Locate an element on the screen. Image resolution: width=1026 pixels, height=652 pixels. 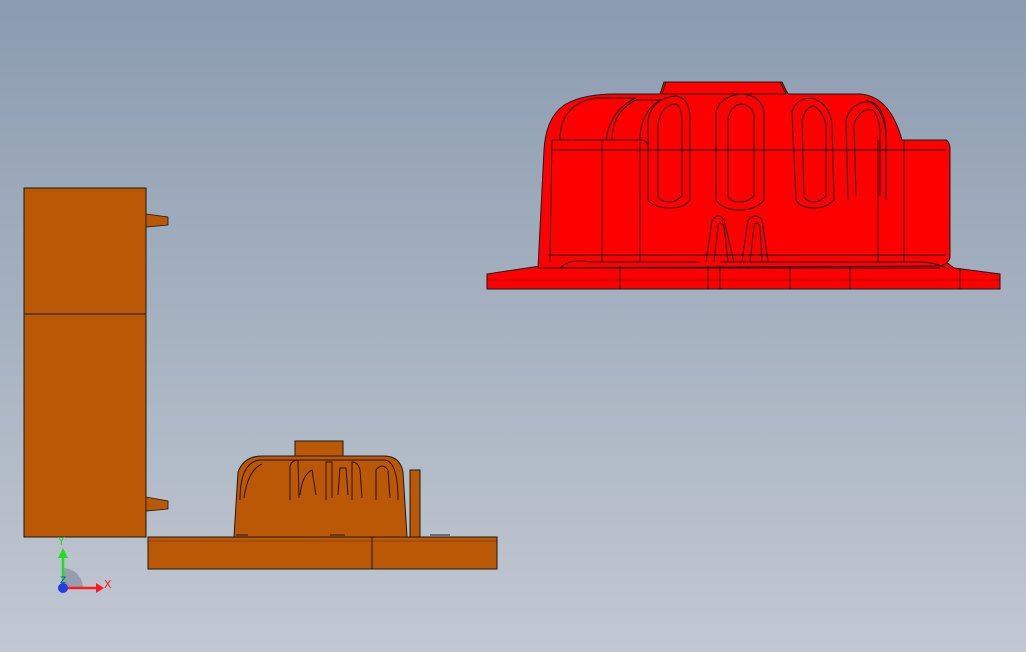
front-view-part is located at coordinates (322, 505).